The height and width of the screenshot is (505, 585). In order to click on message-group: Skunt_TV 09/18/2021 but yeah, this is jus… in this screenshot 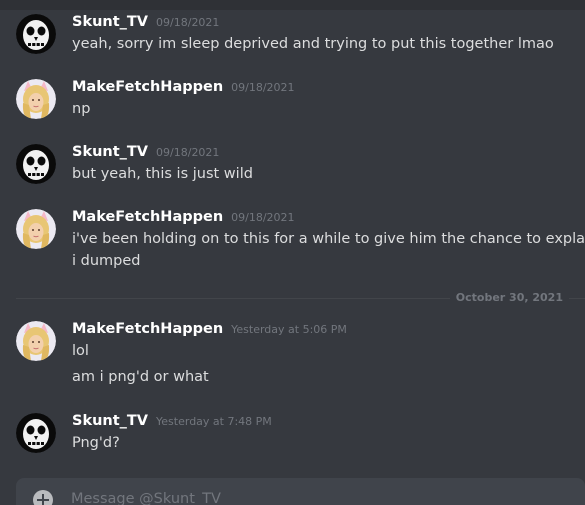, I will do `click(292, 168)`.